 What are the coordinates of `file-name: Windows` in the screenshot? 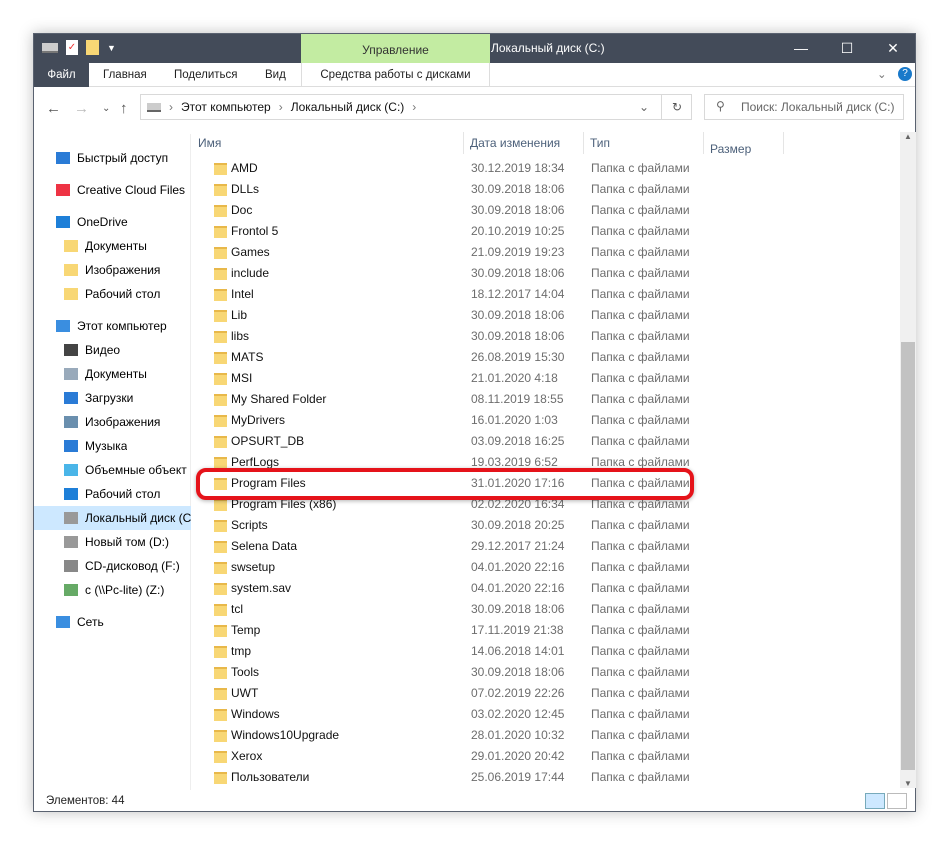 It's located at (255, 714).